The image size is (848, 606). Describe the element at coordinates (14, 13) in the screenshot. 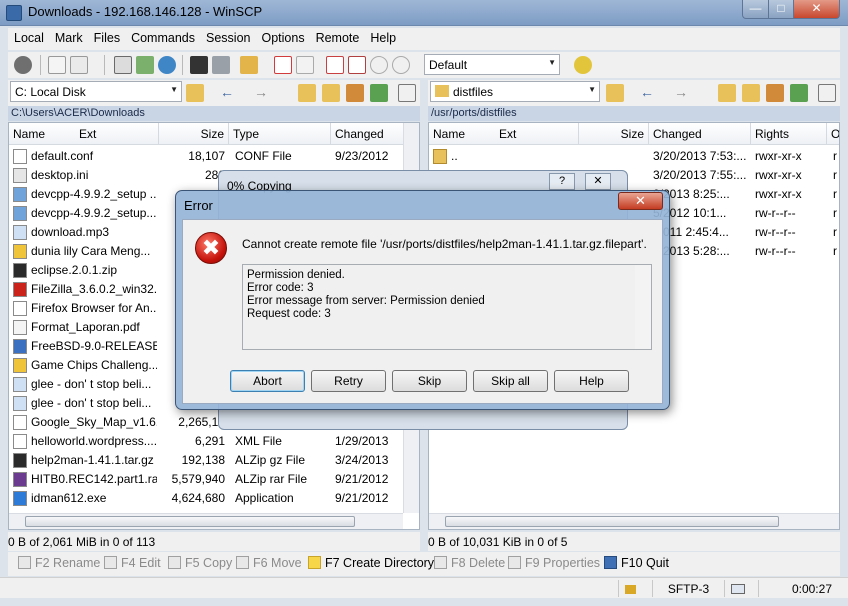

I see `winscp-app-icon` at that location.